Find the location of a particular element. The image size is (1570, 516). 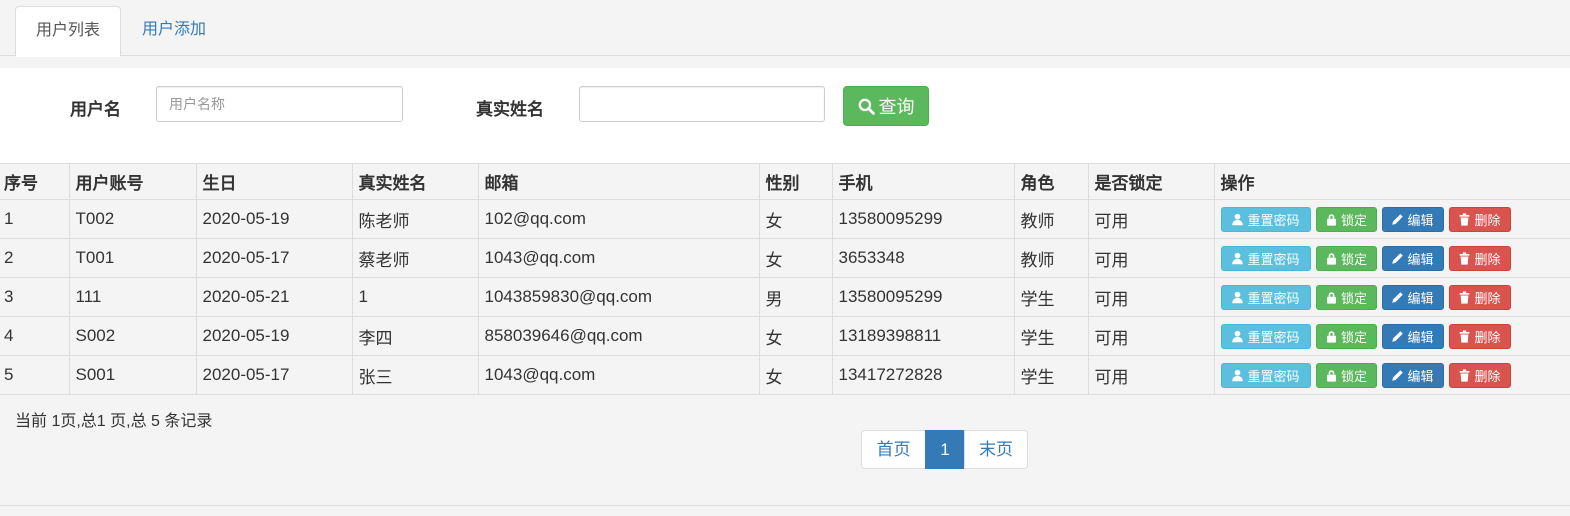

cell-email: 858039646@qq.com is located at coordinates (618, 336).